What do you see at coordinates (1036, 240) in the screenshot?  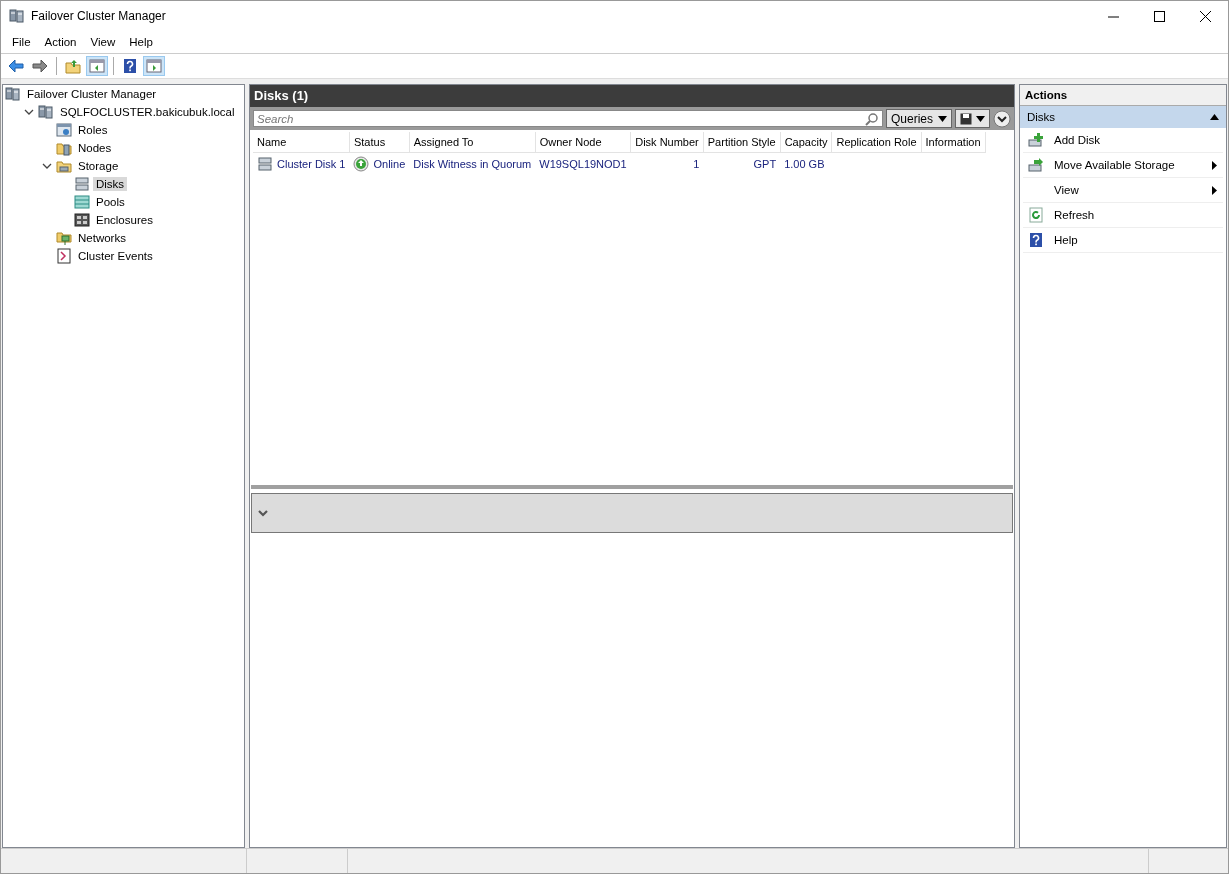 I see `help-icon` at bounding box center [1036, 240].